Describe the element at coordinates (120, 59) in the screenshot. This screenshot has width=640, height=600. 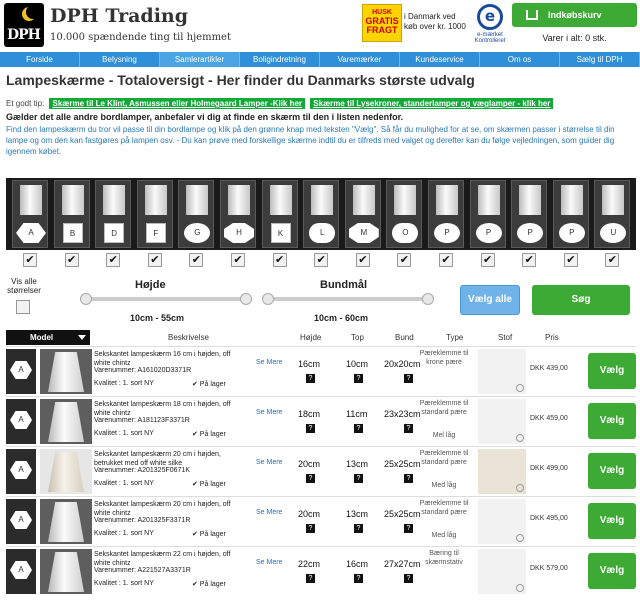
I see `nav-item-1: Belysning` at that location.